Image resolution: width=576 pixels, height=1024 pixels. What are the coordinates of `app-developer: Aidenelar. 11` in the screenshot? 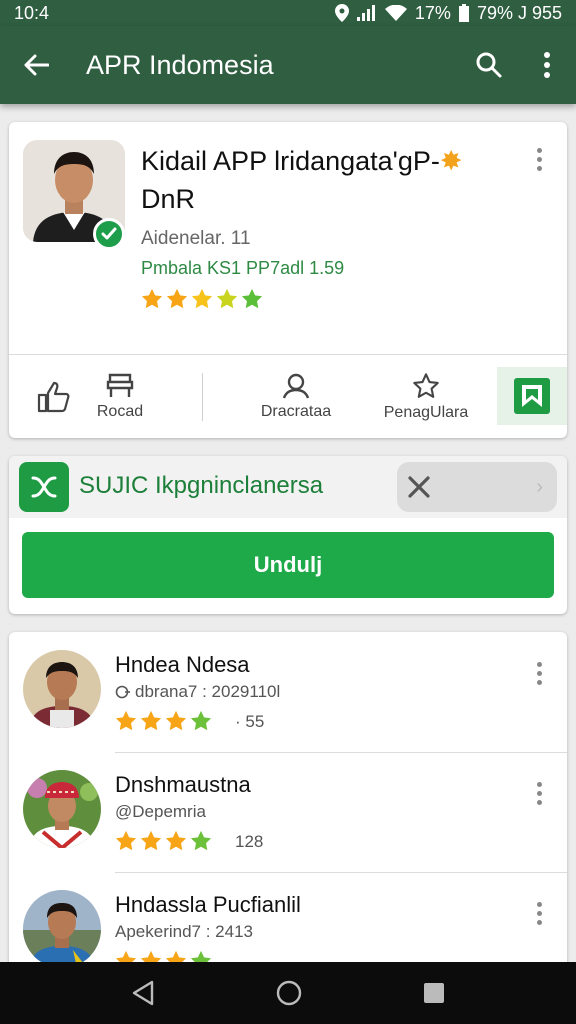 It's located at (196, 238).